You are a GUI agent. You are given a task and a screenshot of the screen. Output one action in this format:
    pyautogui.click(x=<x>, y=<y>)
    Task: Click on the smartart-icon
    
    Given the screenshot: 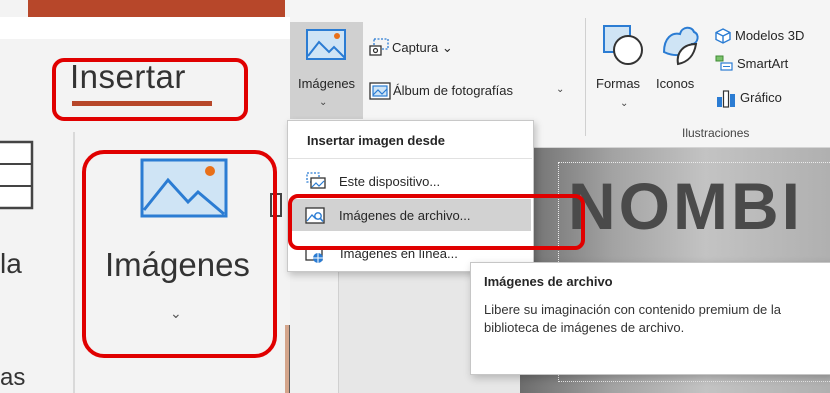 What is the action you would take?
    pyautogui.click(x=724, y=63)
    